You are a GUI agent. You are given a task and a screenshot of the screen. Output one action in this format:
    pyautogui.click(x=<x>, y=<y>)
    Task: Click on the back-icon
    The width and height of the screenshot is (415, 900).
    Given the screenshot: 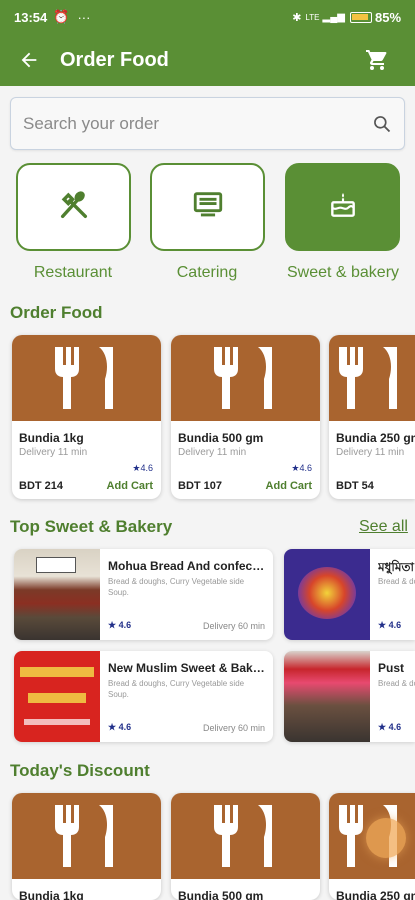 What is the action you would take?
    pyautogui.click(x=29, y=60)
    